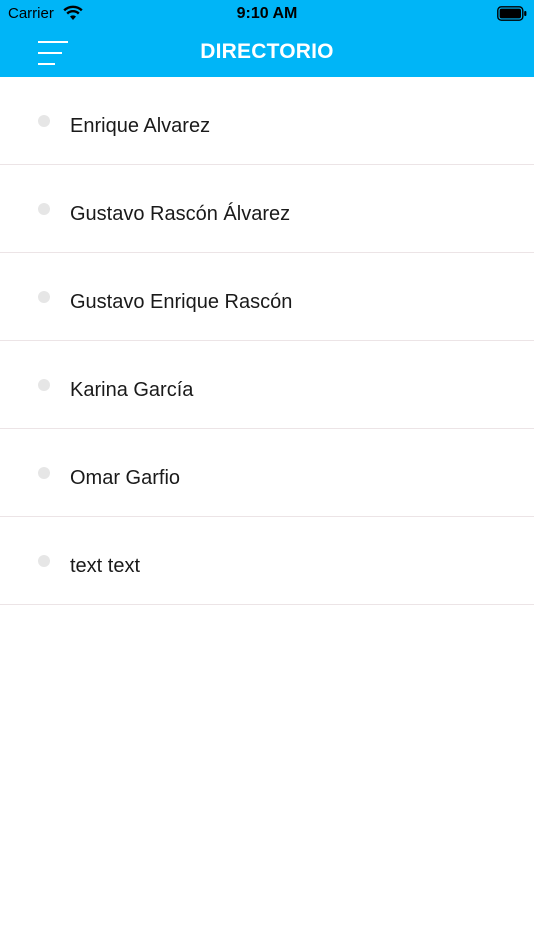  I want to click on page-title: DIRECTORIO, so click(267, 51).